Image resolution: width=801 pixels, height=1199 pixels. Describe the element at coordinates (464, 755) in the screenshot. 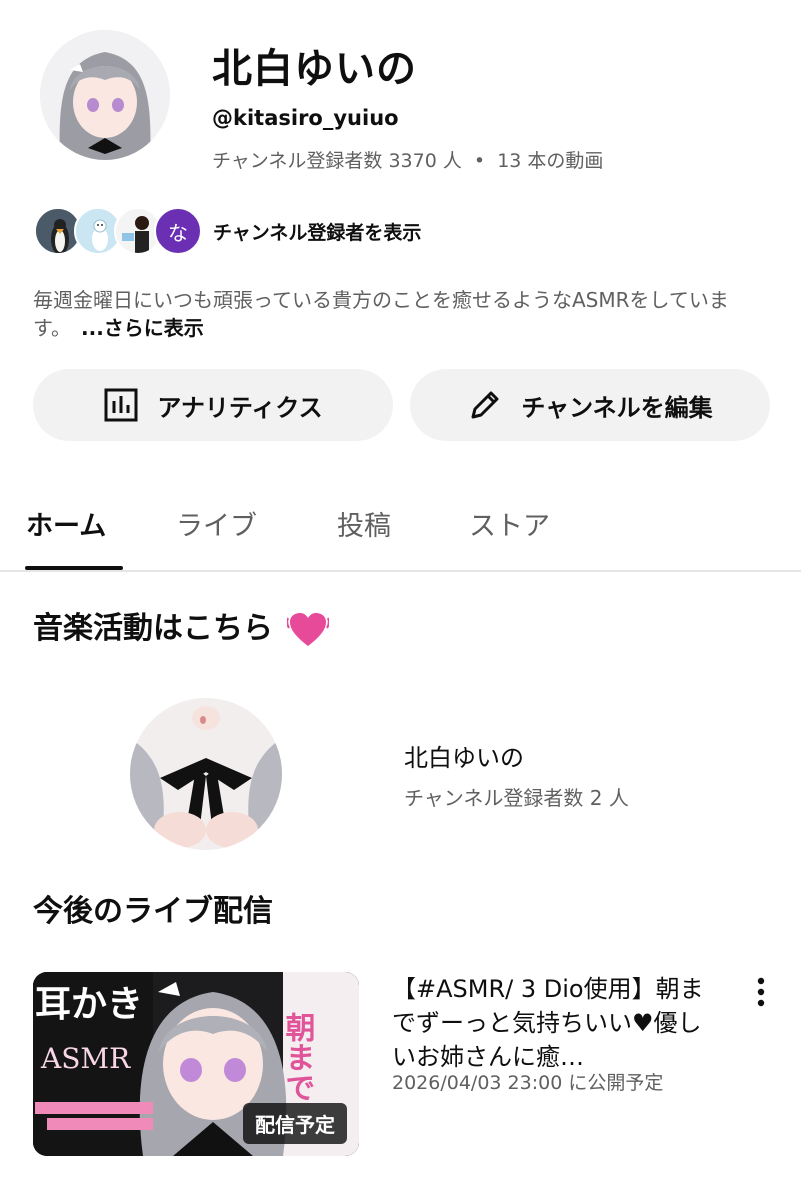

I see `music-channel-name: 北白ゆいの` at that location.